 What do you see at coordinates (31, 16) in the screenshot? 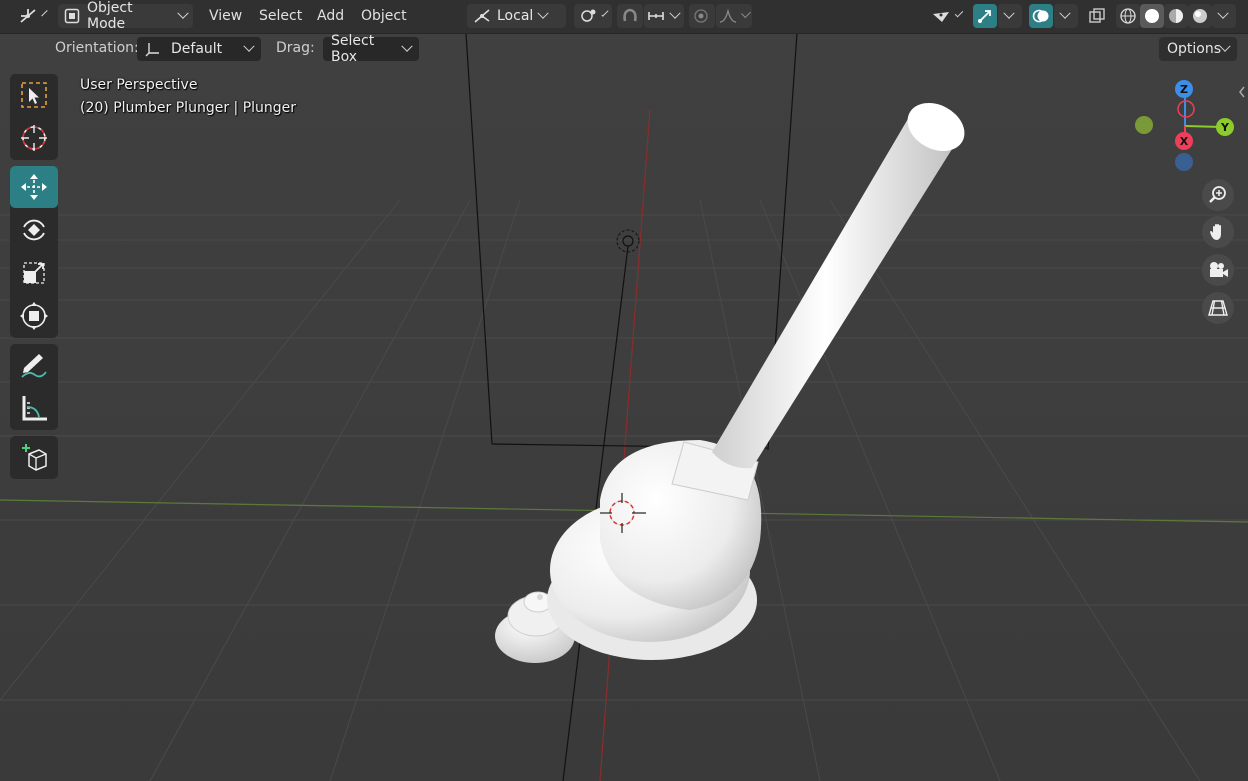
I see `editor-type-button` at bounding box center [31, 16].